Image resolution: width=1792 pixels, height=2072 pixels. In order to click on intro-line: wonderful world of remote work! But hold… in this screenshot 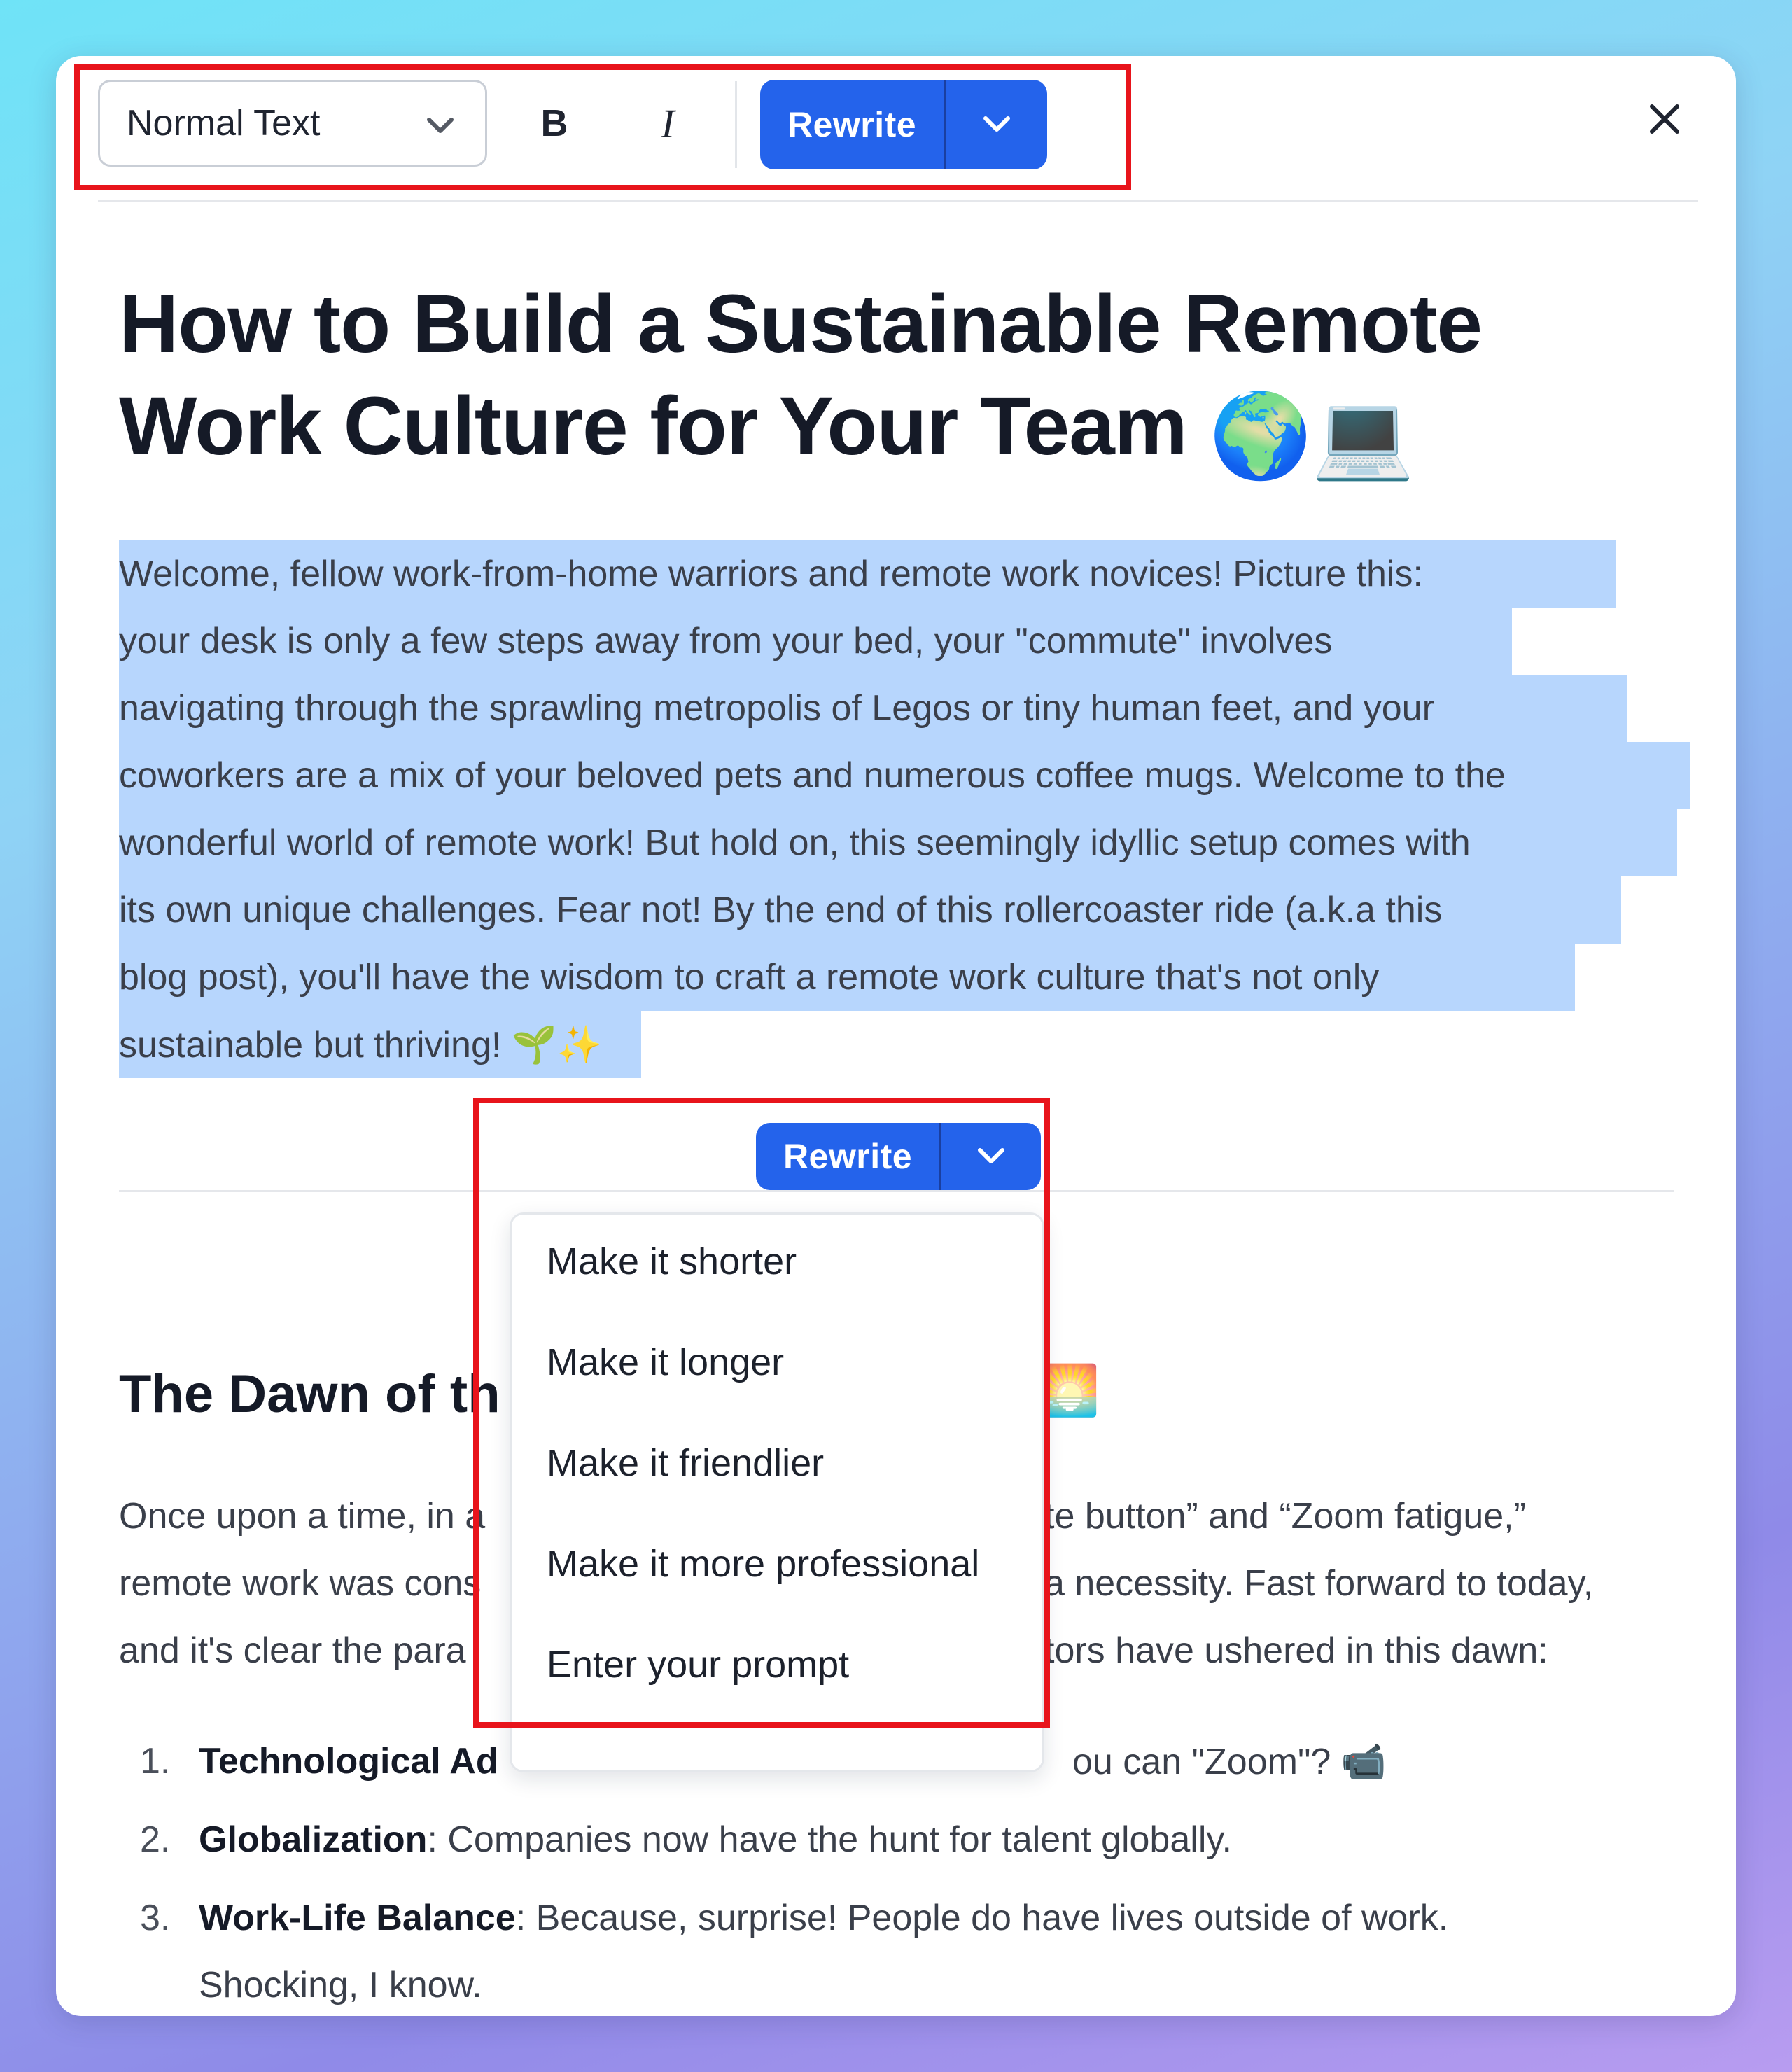, I will do `click(898, 842)`.